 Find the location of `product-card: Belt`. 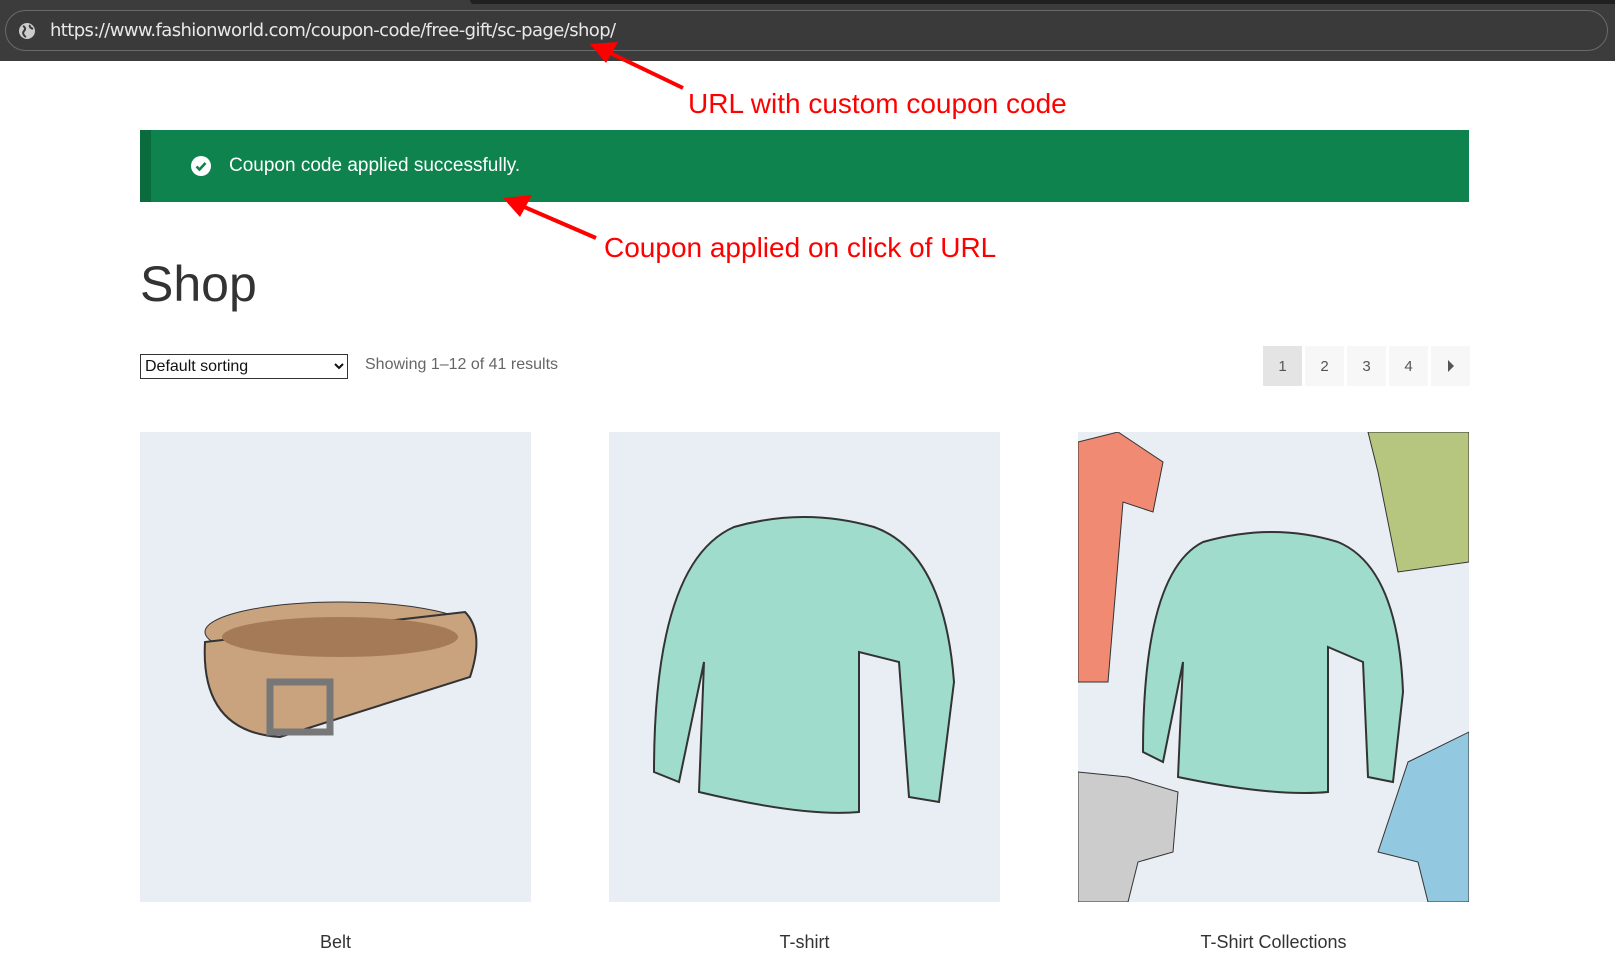

product-card: Belt is located at coordinates (335, 692).